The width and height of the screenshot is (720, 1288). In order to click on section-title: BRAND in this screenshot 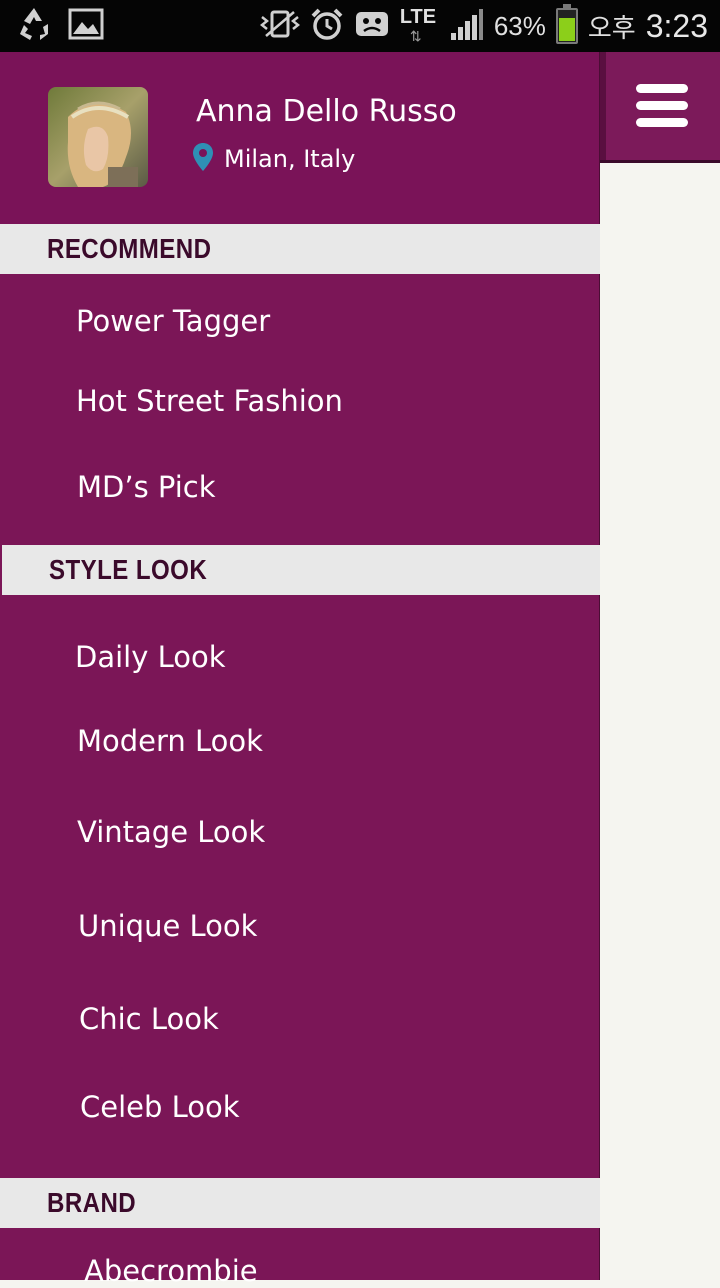, I will do `click(92, 1202)`.